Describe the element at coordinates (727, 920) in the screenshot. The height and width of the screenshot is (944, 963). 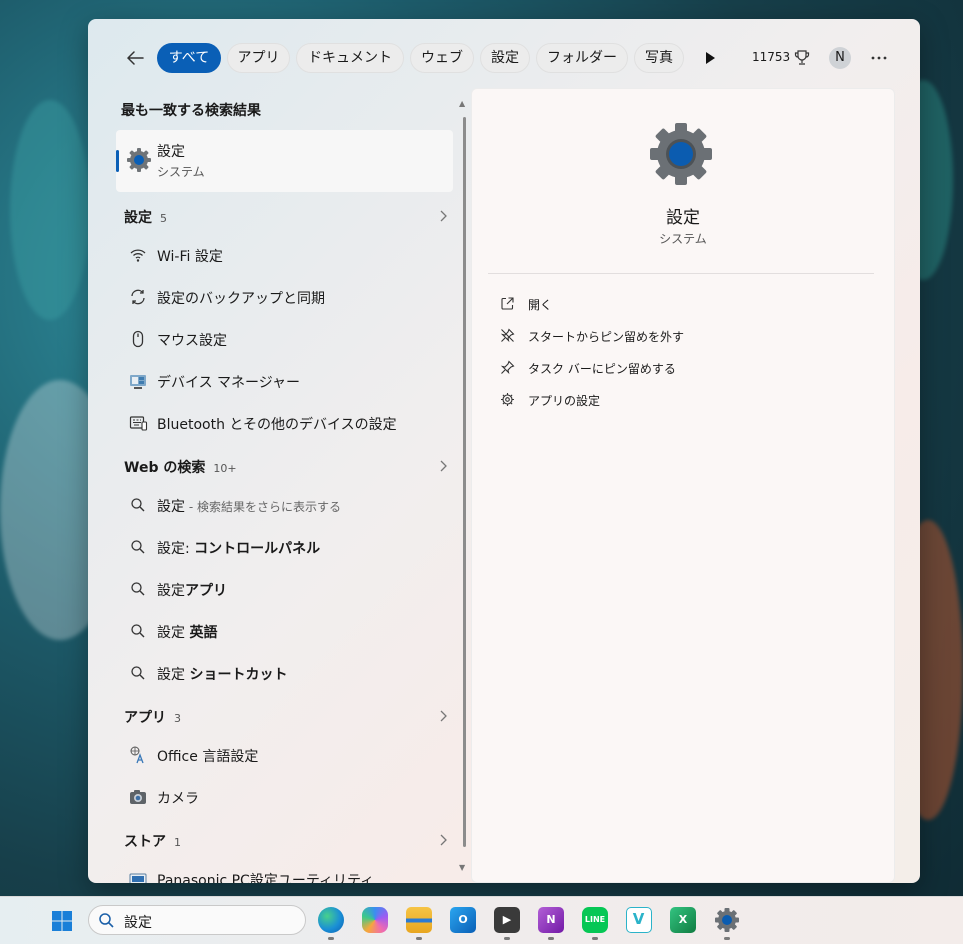
I see `taskbar-app-settings` at that location.